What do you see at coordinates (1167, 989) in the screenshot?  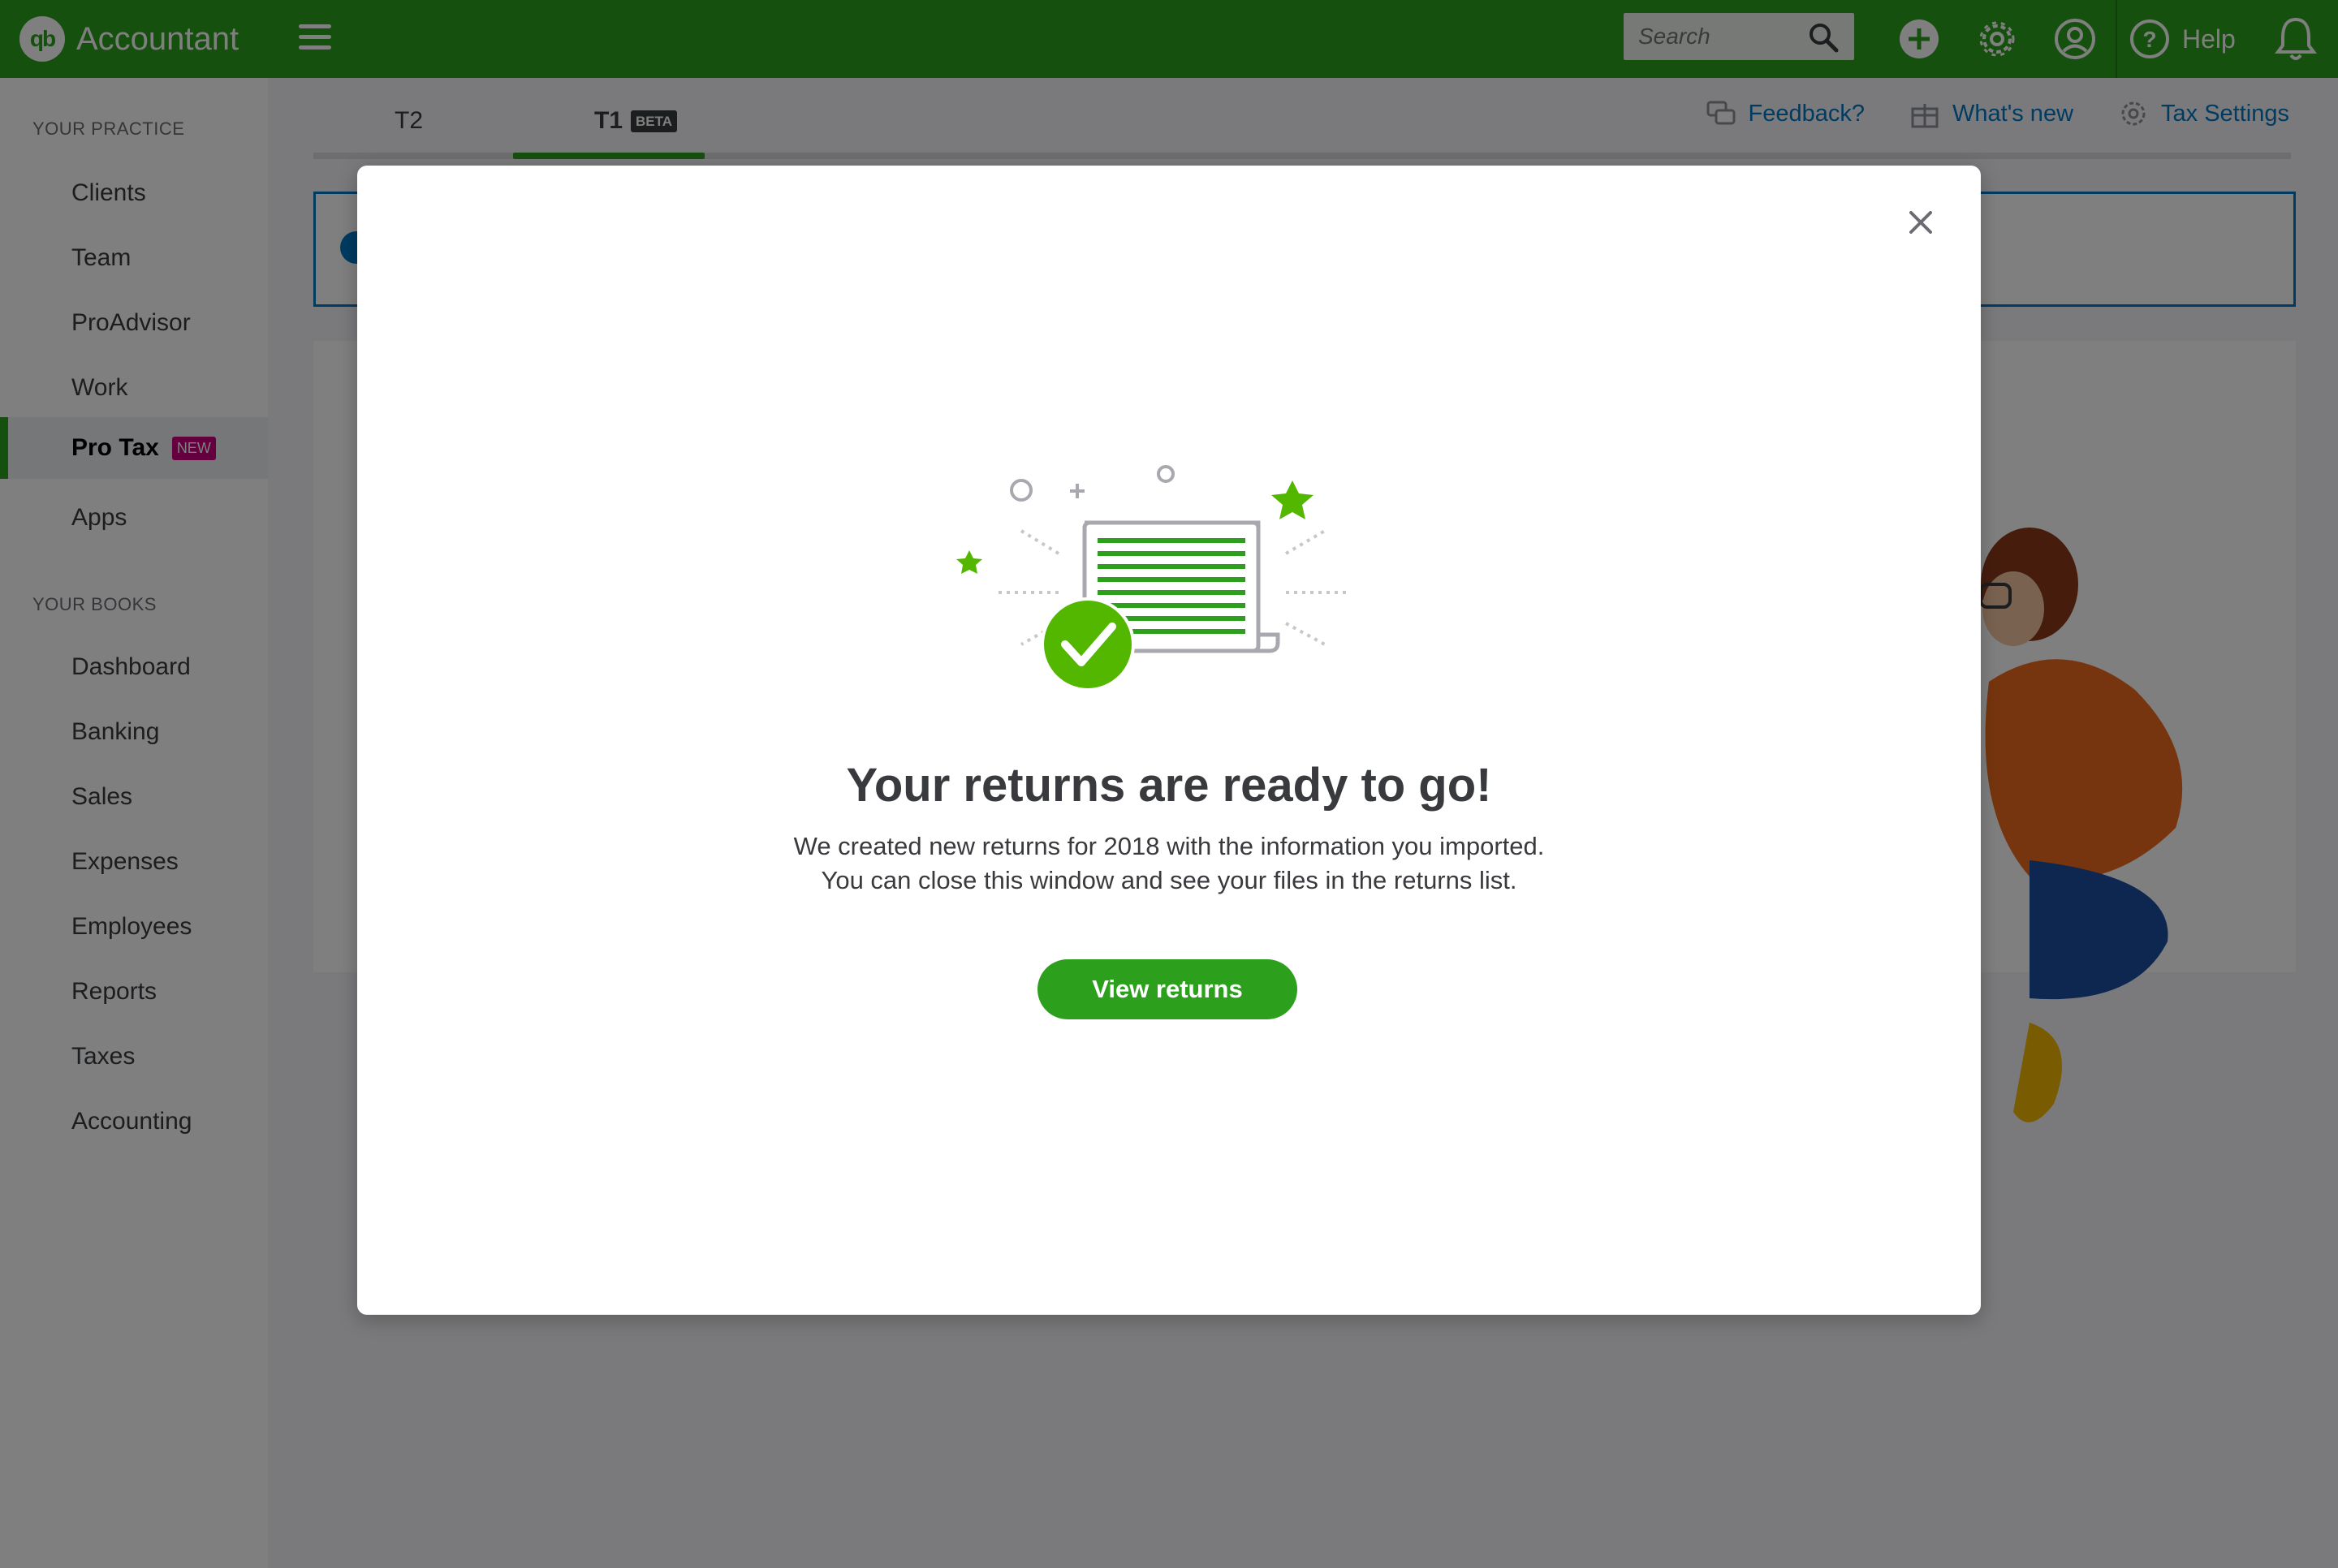 I see `view-returns-button: View returns` at bounding box center [1167, 989].